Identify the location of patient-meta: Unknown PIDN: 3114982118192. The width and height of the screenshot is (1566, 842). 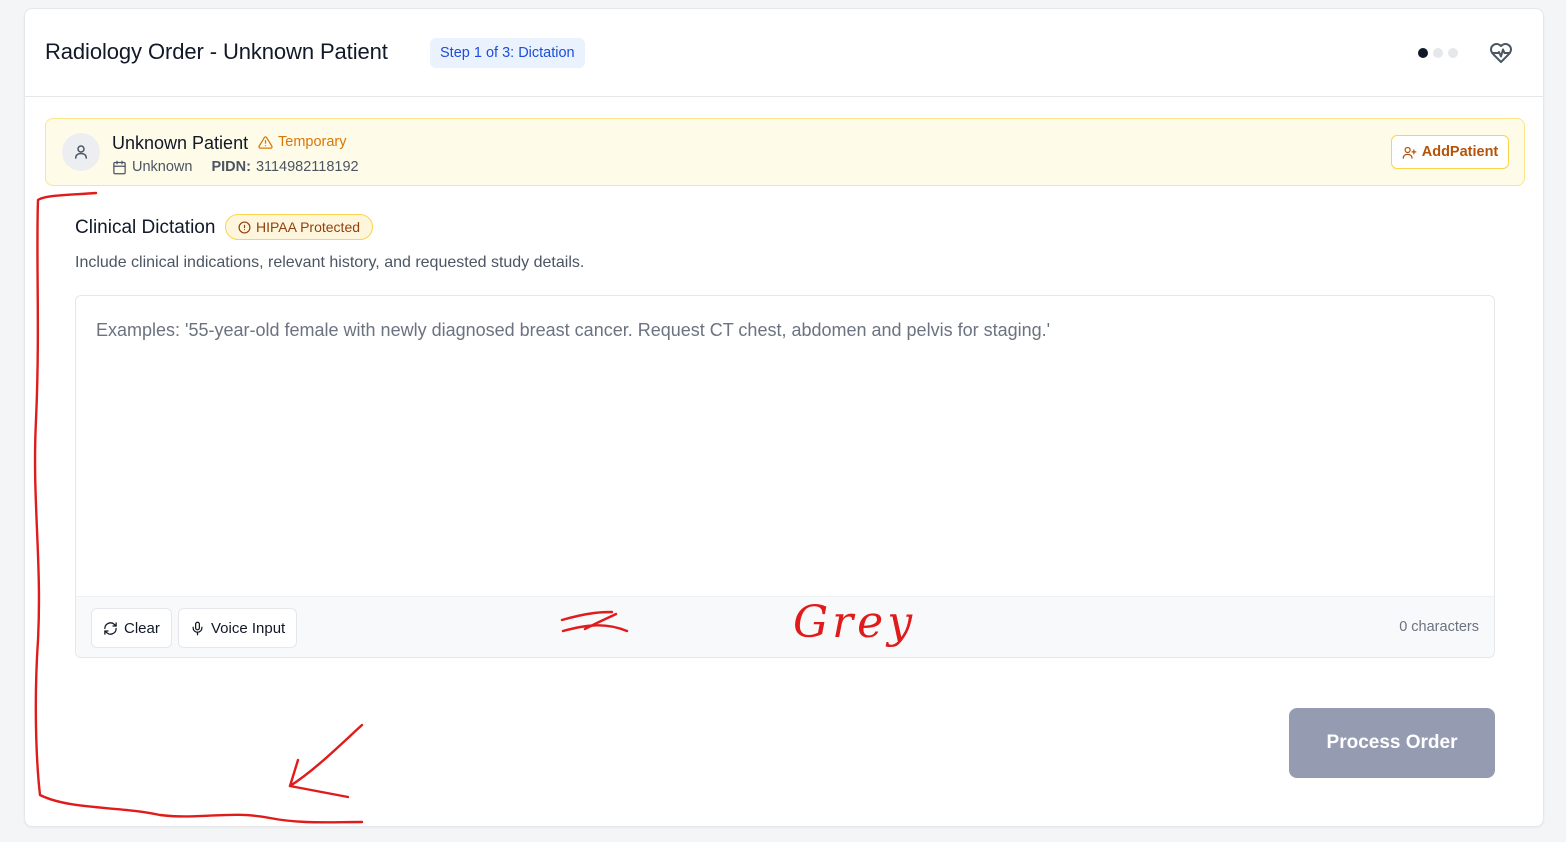
(235, 167).